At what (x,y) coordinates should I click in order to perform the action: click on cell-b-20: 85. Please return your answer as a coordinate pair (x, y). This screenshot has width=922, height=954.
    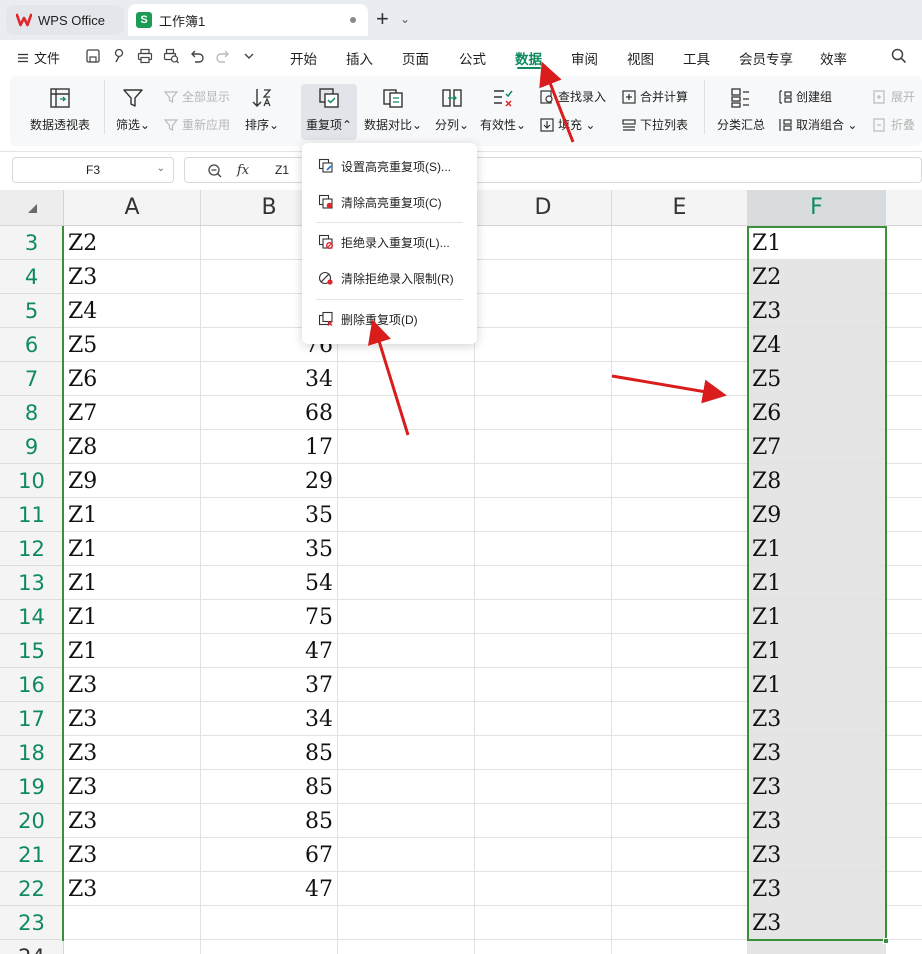
    Looking at the image, I should click on (269, 821).